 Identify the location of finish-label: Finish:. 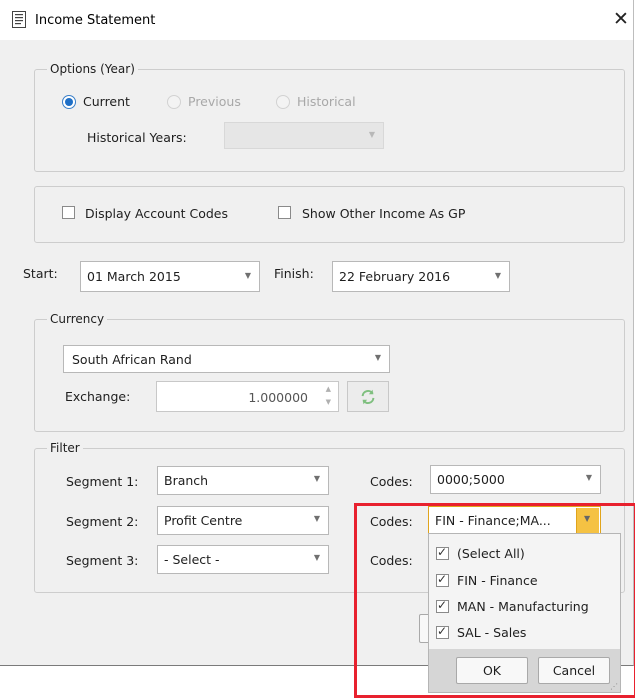
(294, 273).